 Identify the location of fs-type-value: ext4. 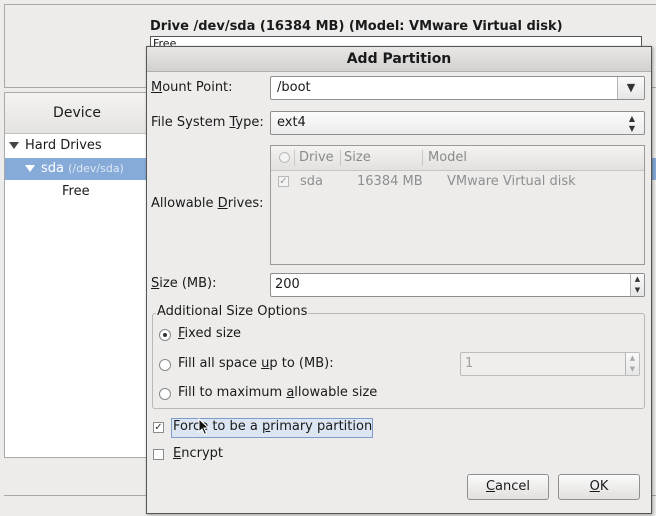
(291, 122).